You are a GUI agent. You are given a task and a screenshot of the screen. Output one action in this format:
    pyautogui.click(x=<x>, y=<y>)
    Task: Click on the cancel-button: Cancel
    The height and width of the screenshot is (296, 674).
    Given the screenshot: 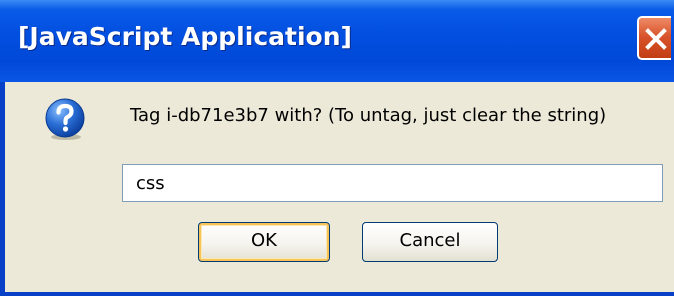 What is the action you would take?
    pyautogui.click(x=430, y=242)
    